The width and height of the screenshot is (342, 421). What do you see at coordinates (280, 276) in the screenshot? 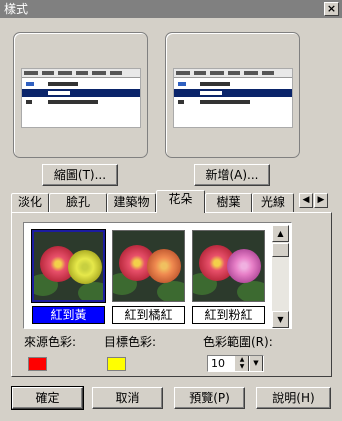
I see `gallery-scrollbar: ▲ ▼` at bounding box center [280, 276].